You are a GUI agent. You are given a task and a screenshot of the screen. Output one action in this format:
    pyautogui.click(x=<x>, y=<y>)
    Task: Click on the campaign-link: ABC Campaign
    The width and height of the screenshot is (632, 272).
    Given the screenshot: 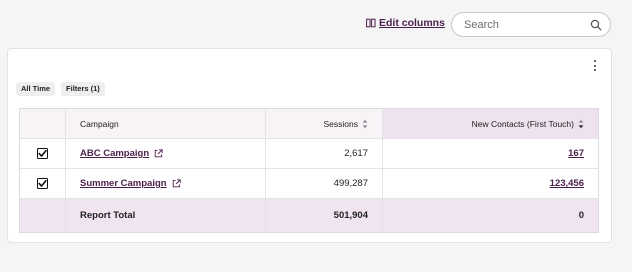 What is the action you would take?
    pyautogui.click(x=114, y=153)
    